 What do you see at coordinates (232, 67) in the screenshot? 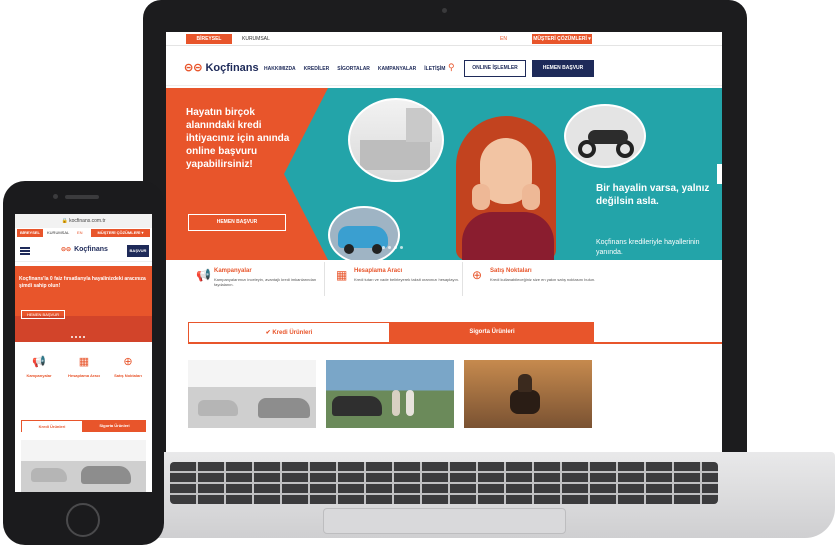
I see `brand-logo-text: Koçfinans` at bounding box center [232, 67].